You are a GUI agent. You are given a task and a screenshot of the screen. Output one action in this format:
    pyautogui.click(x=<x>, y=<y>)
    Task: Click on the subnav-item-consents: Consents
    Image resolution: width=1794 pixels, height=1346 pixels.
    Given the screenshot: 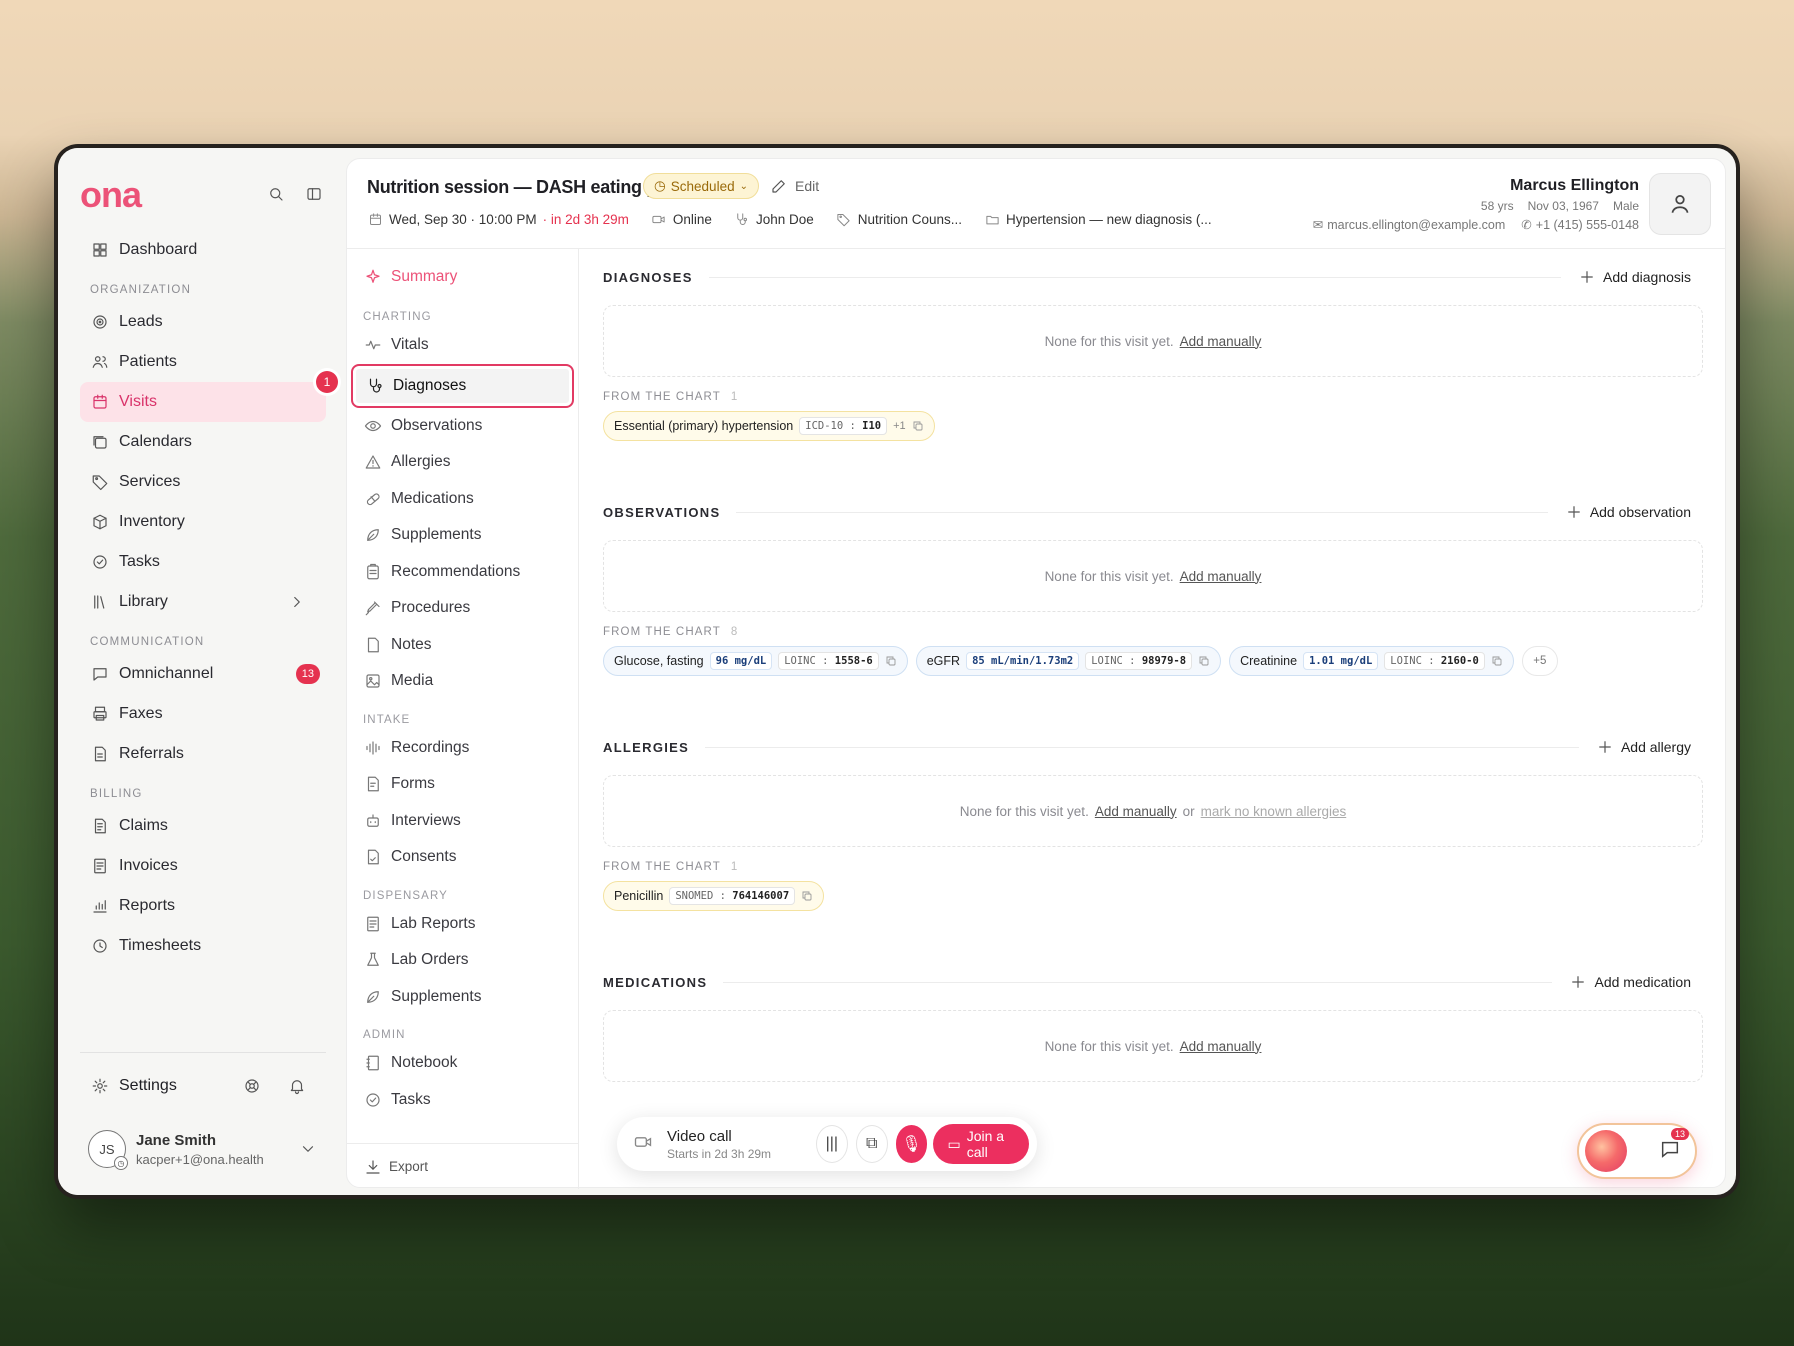 What is the action you would take?
    pyautogui.click(x=462, y=857)
    